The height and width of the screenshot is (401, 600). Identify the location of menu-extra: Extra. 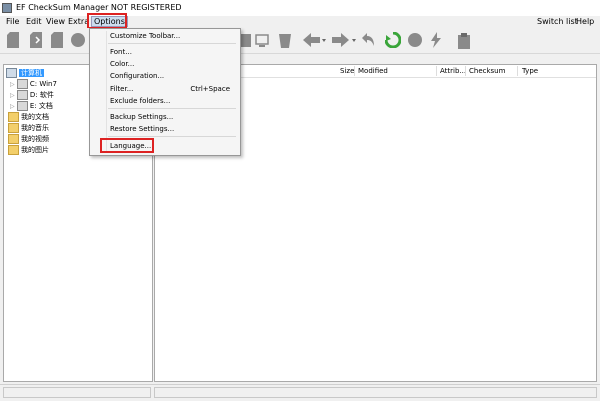
(78, 21).